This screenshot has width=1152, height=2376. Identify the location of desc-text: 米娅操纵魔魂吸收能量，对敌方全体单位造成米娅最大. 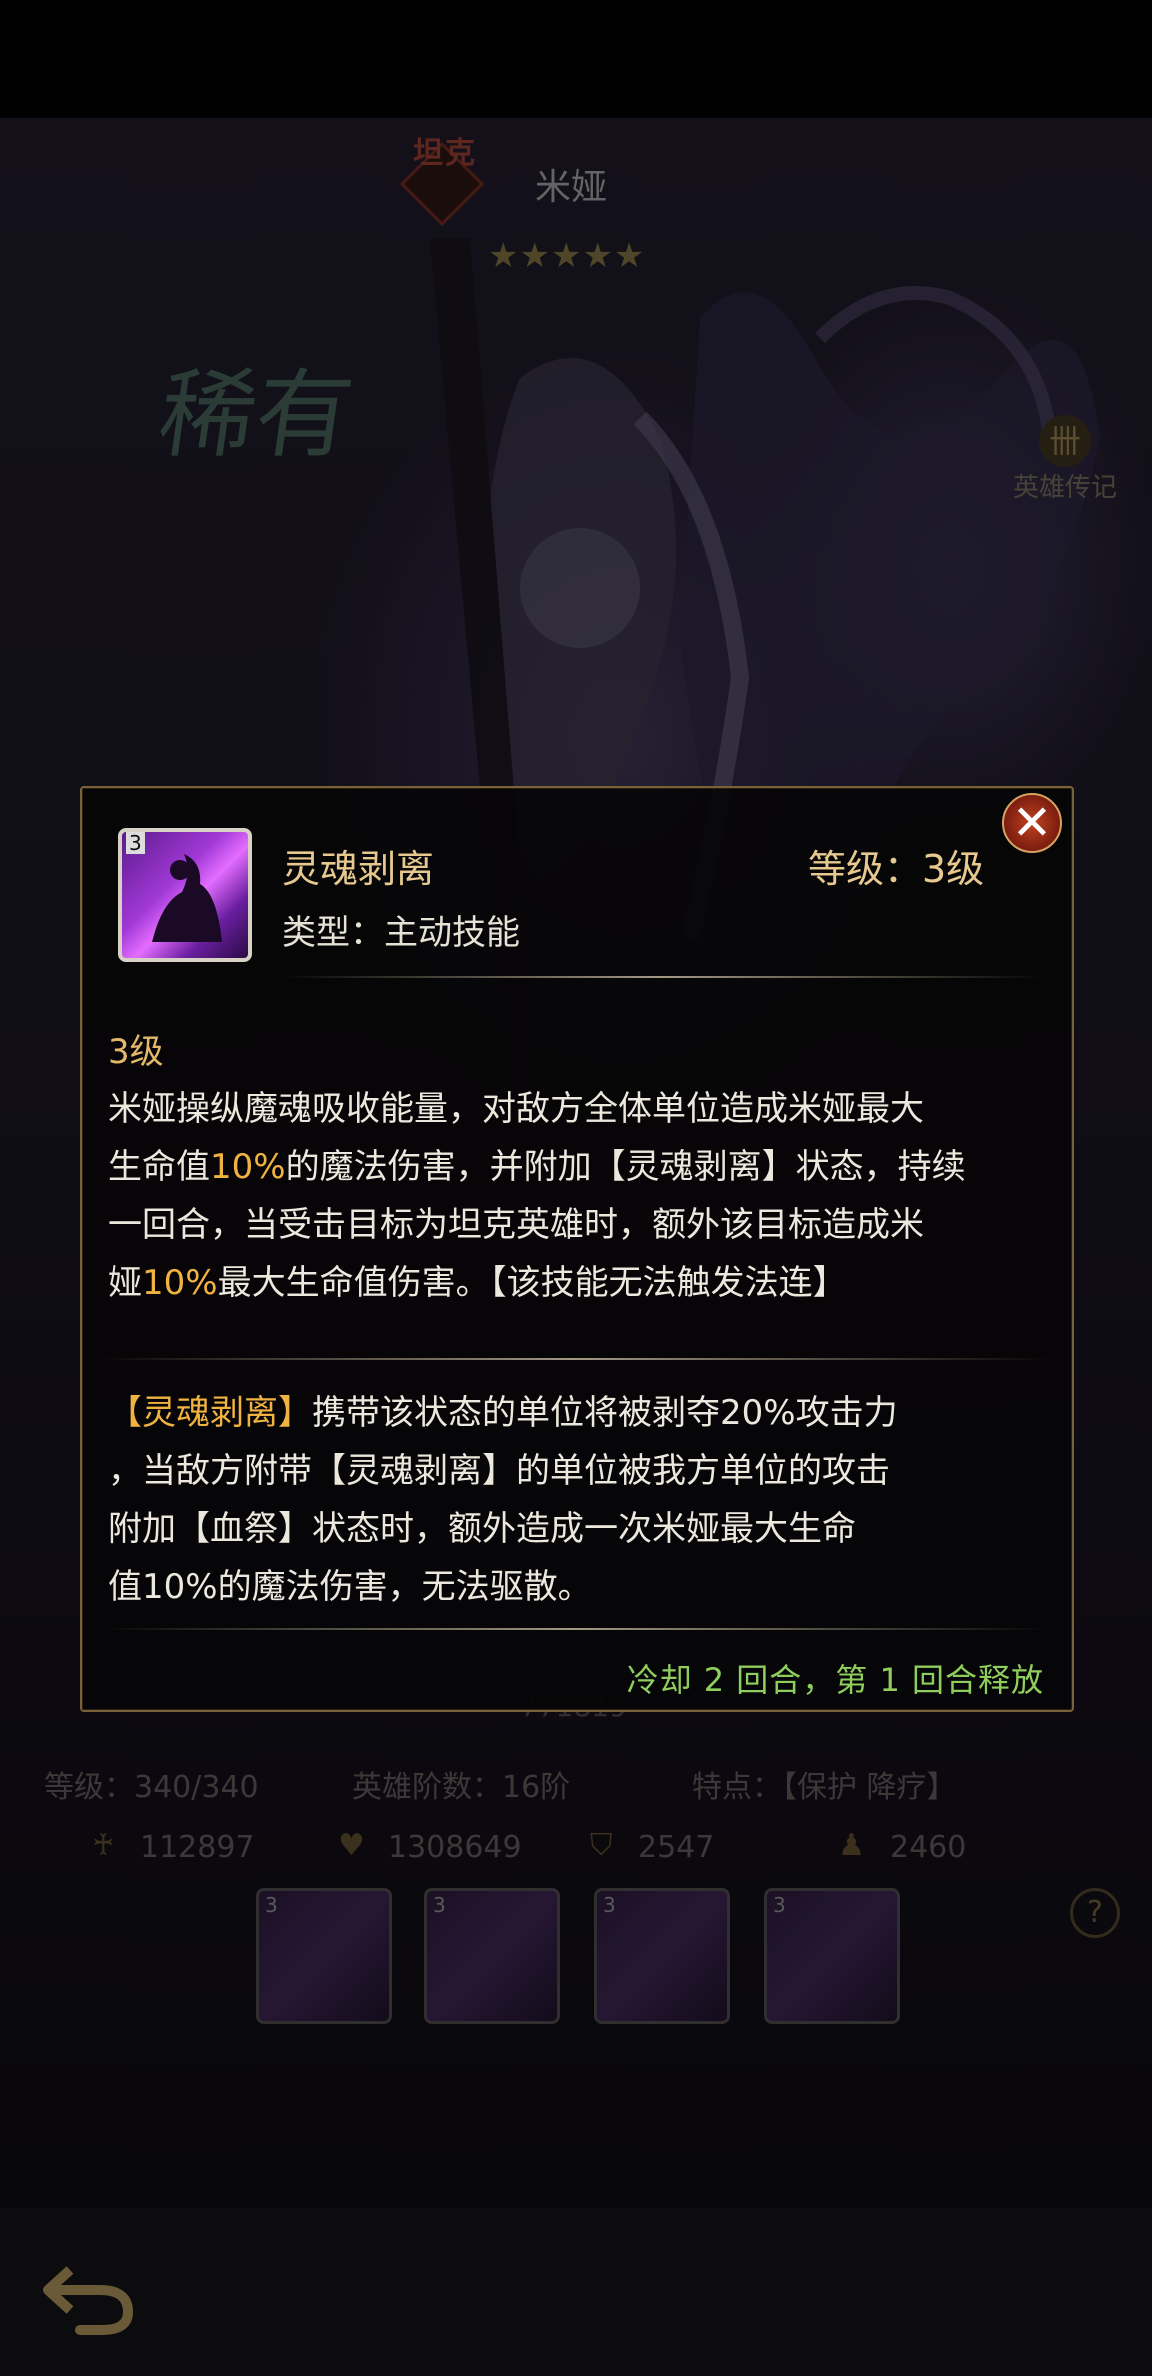
(516, 1109).